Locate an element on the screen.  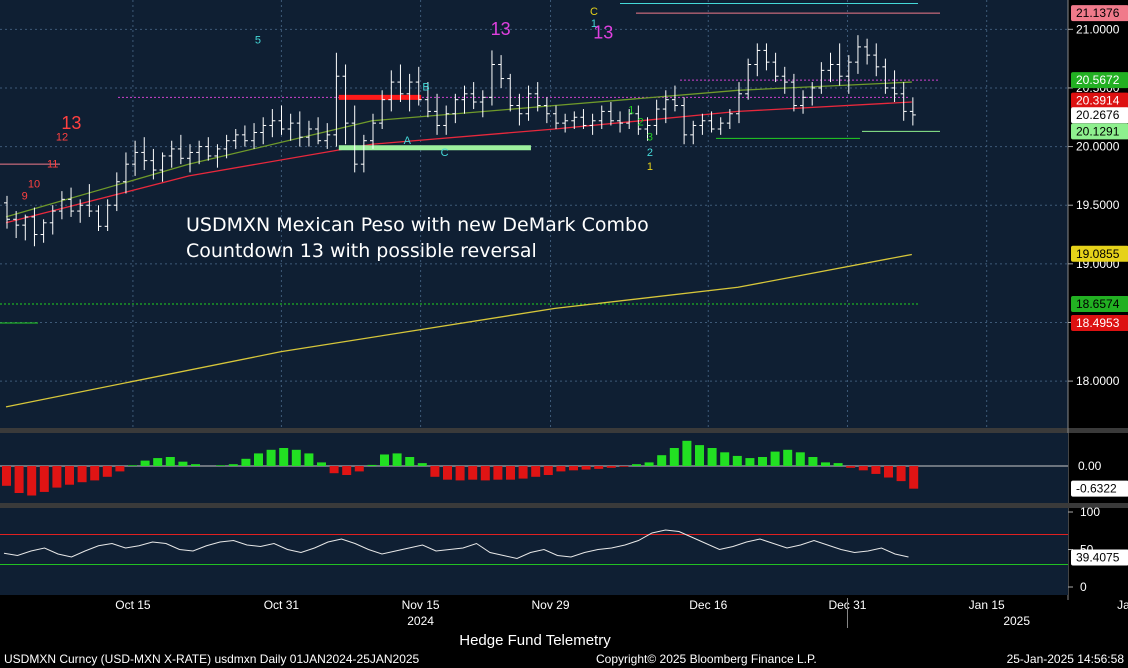
demark-label: 3 is located at coordinates (650, 138).